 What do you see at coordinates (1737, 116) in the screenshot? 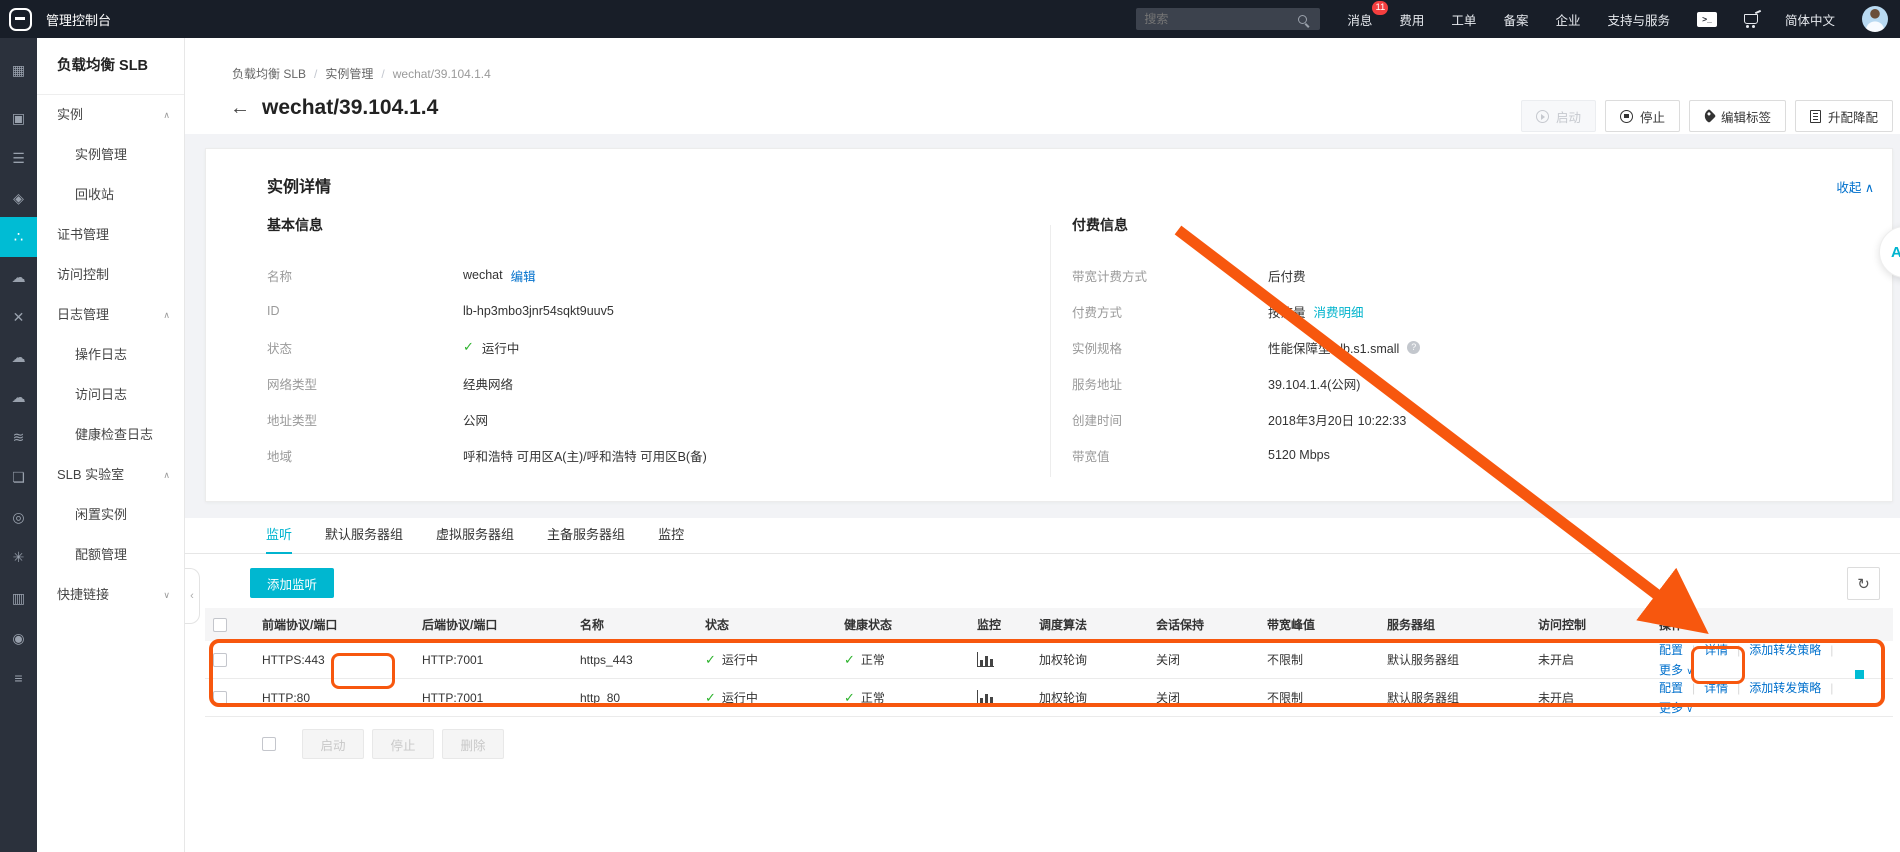
I see `page-action-button: 编辑标签` at bounding box center [1737, 116].